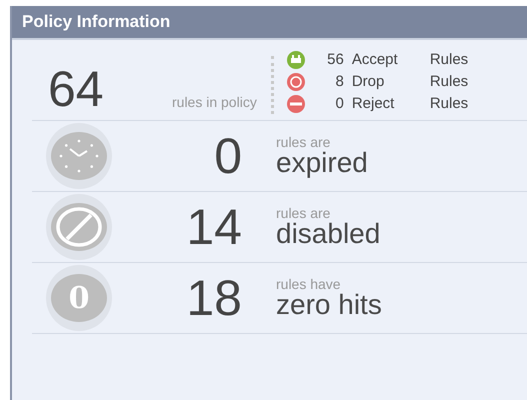 The image size is (527, 400). Describe the element at coordinates (335, 60) in the screenshot. I see `rule-count: 56` at that location.